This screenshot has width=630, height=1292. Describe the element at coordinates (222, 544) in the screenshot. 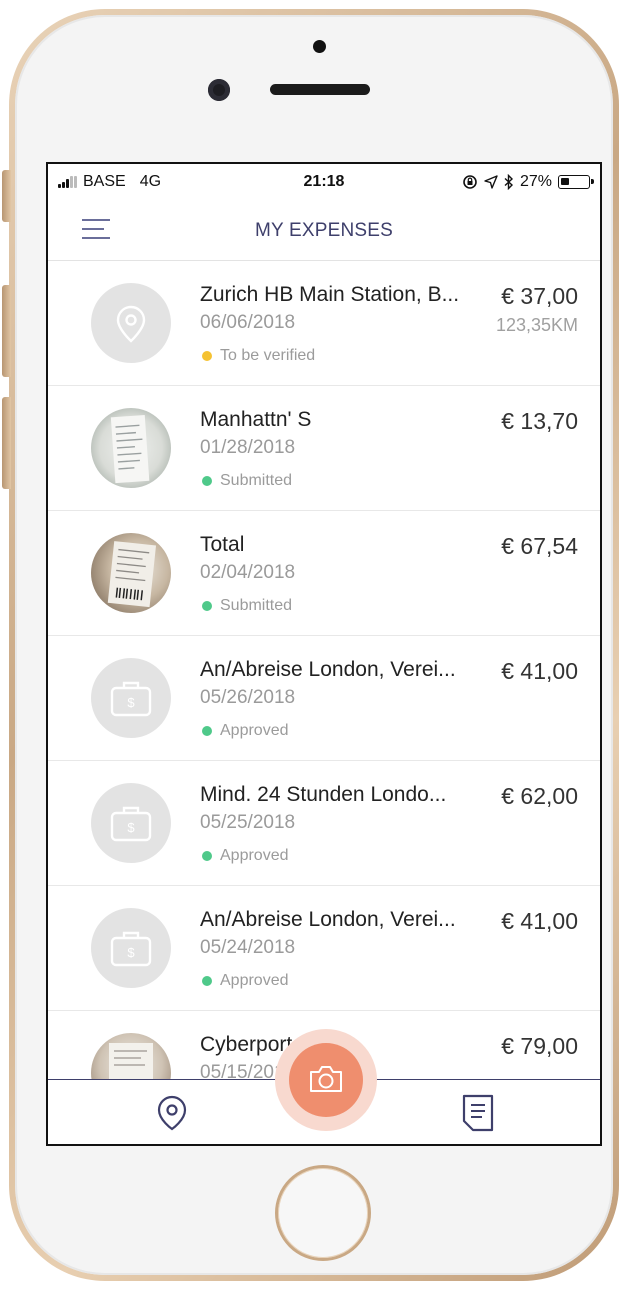

I see `expense-title: Total` at that location.